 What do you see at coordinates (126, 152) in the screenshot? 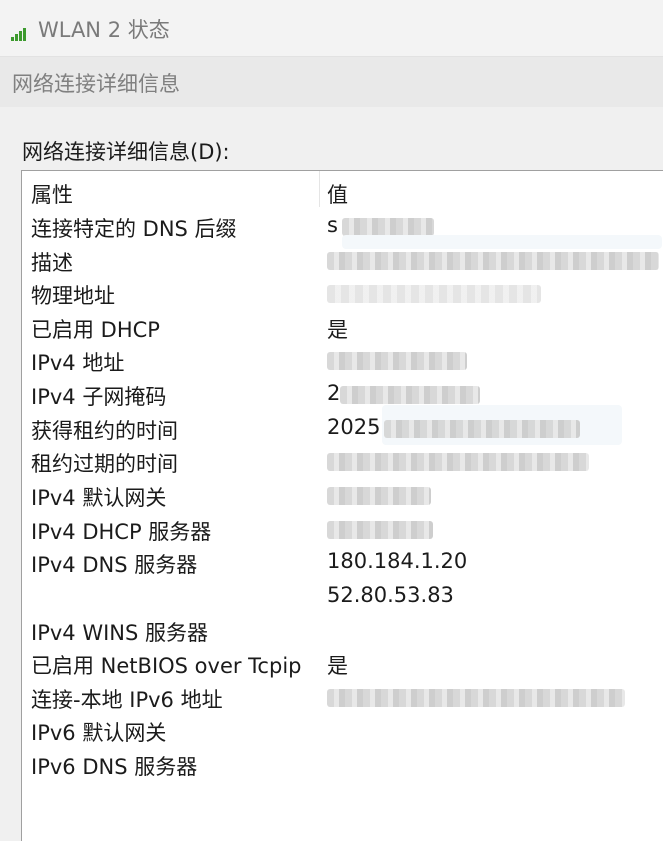
I see `details-list-label: 网络连接详细信息(D):` at bounding box center [126, 152].